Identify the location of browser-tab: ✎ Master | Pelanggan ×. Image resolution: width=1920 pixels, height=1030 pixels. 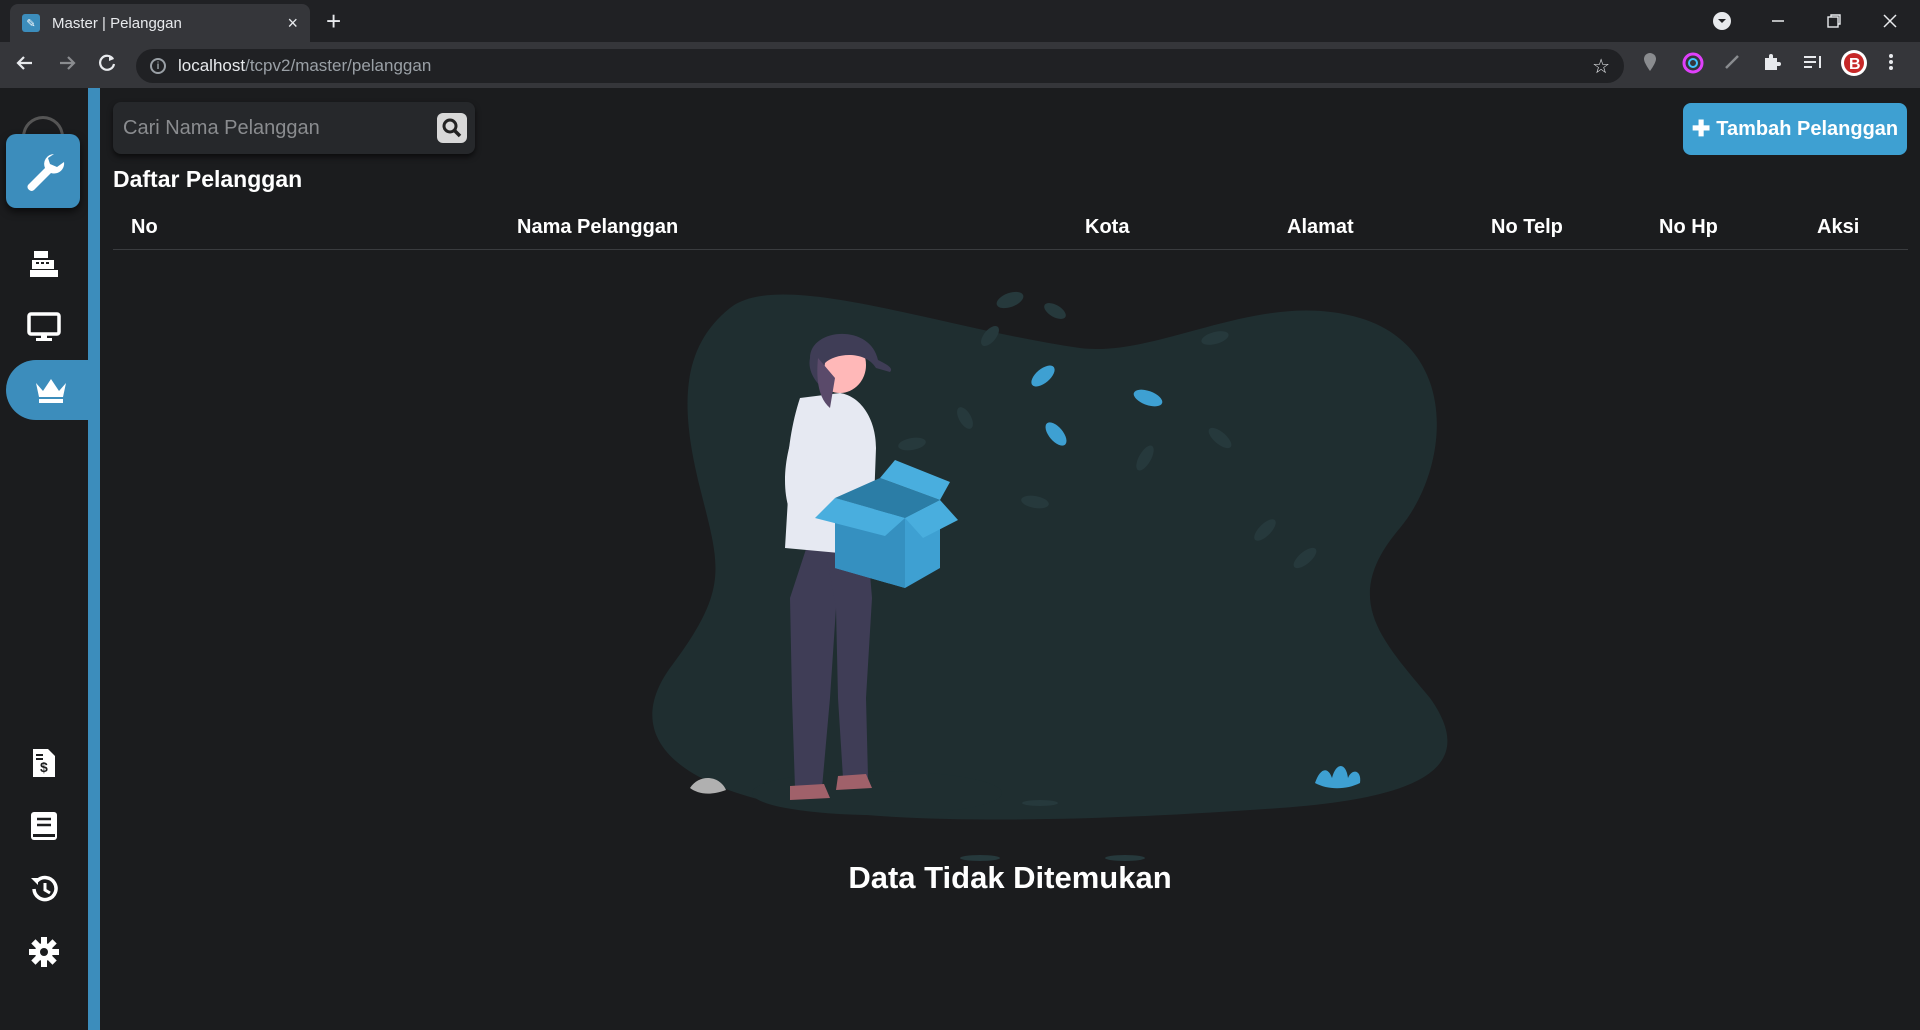
(160, 23).